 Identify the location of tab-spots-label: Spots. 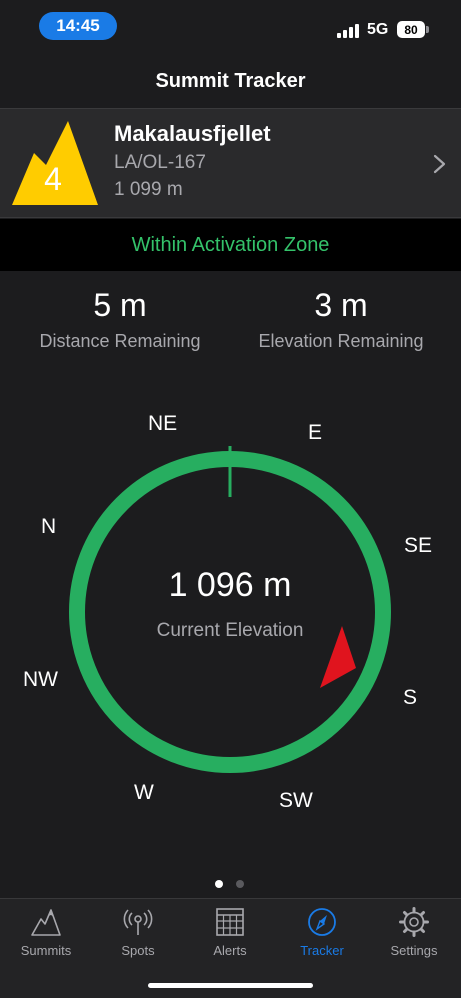
(138, 950).